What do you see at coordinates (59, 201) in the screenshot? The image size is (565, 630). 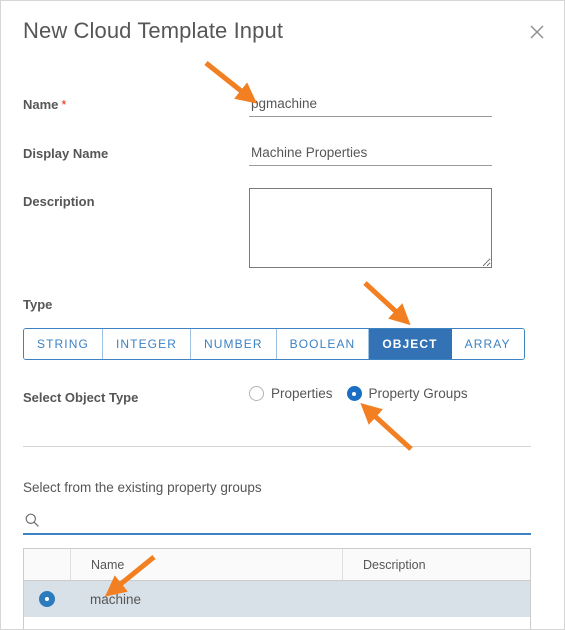 I see `description-label: Description` at bounding box center [59, 201].